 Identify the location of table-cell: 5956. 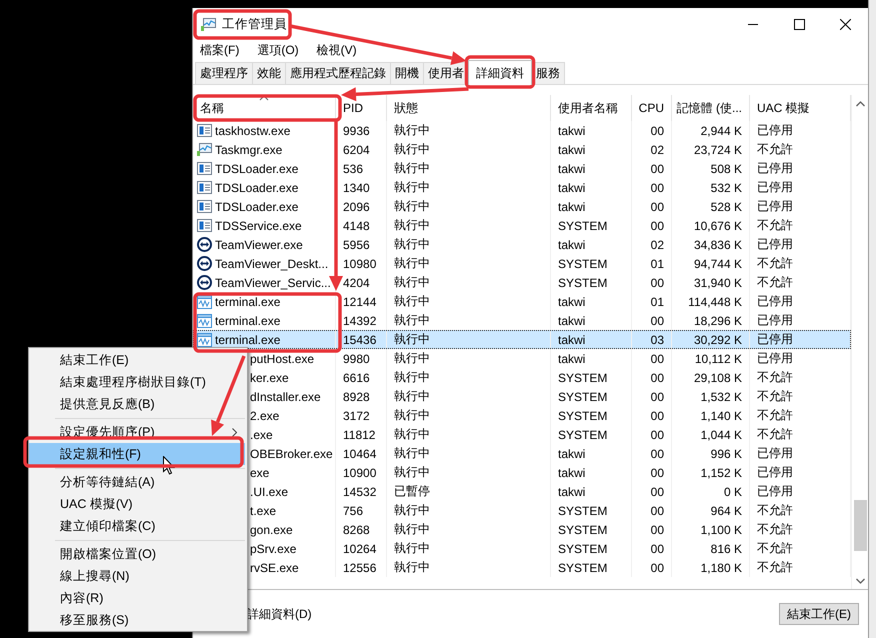
(356, 245).